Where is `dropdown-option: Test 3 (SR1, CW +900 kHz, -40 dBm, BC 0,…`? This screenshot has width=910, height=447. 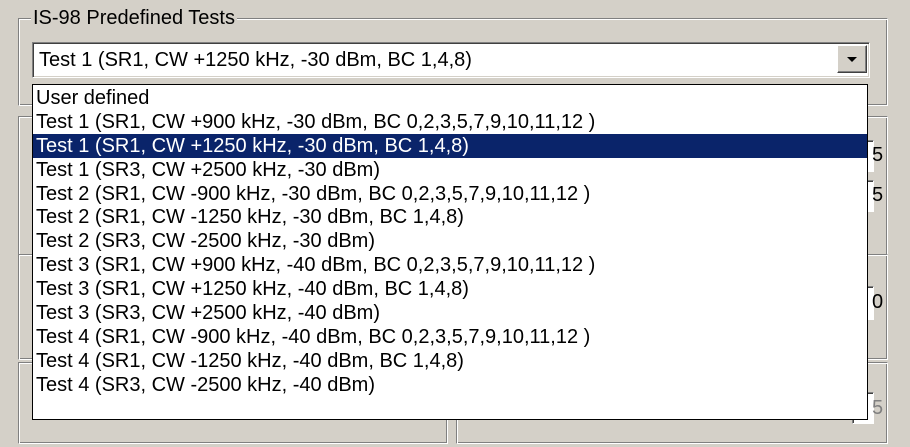 dropdown-option: Test 3 (SR1, CW +900 kHz, -40 dBm, BC 0,… is located at coordinates (450, 265).